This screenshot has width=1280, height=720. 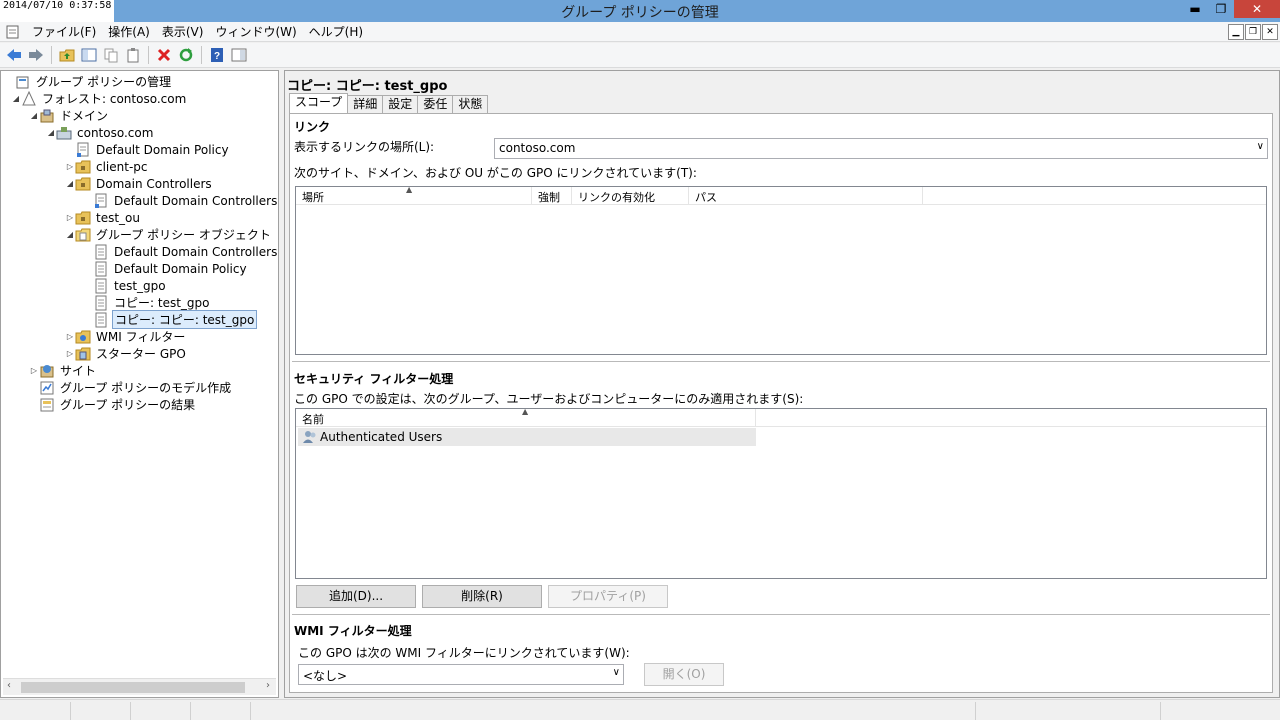 I want to click on menu-file: ファイル(F), so click(x=64, y=31).